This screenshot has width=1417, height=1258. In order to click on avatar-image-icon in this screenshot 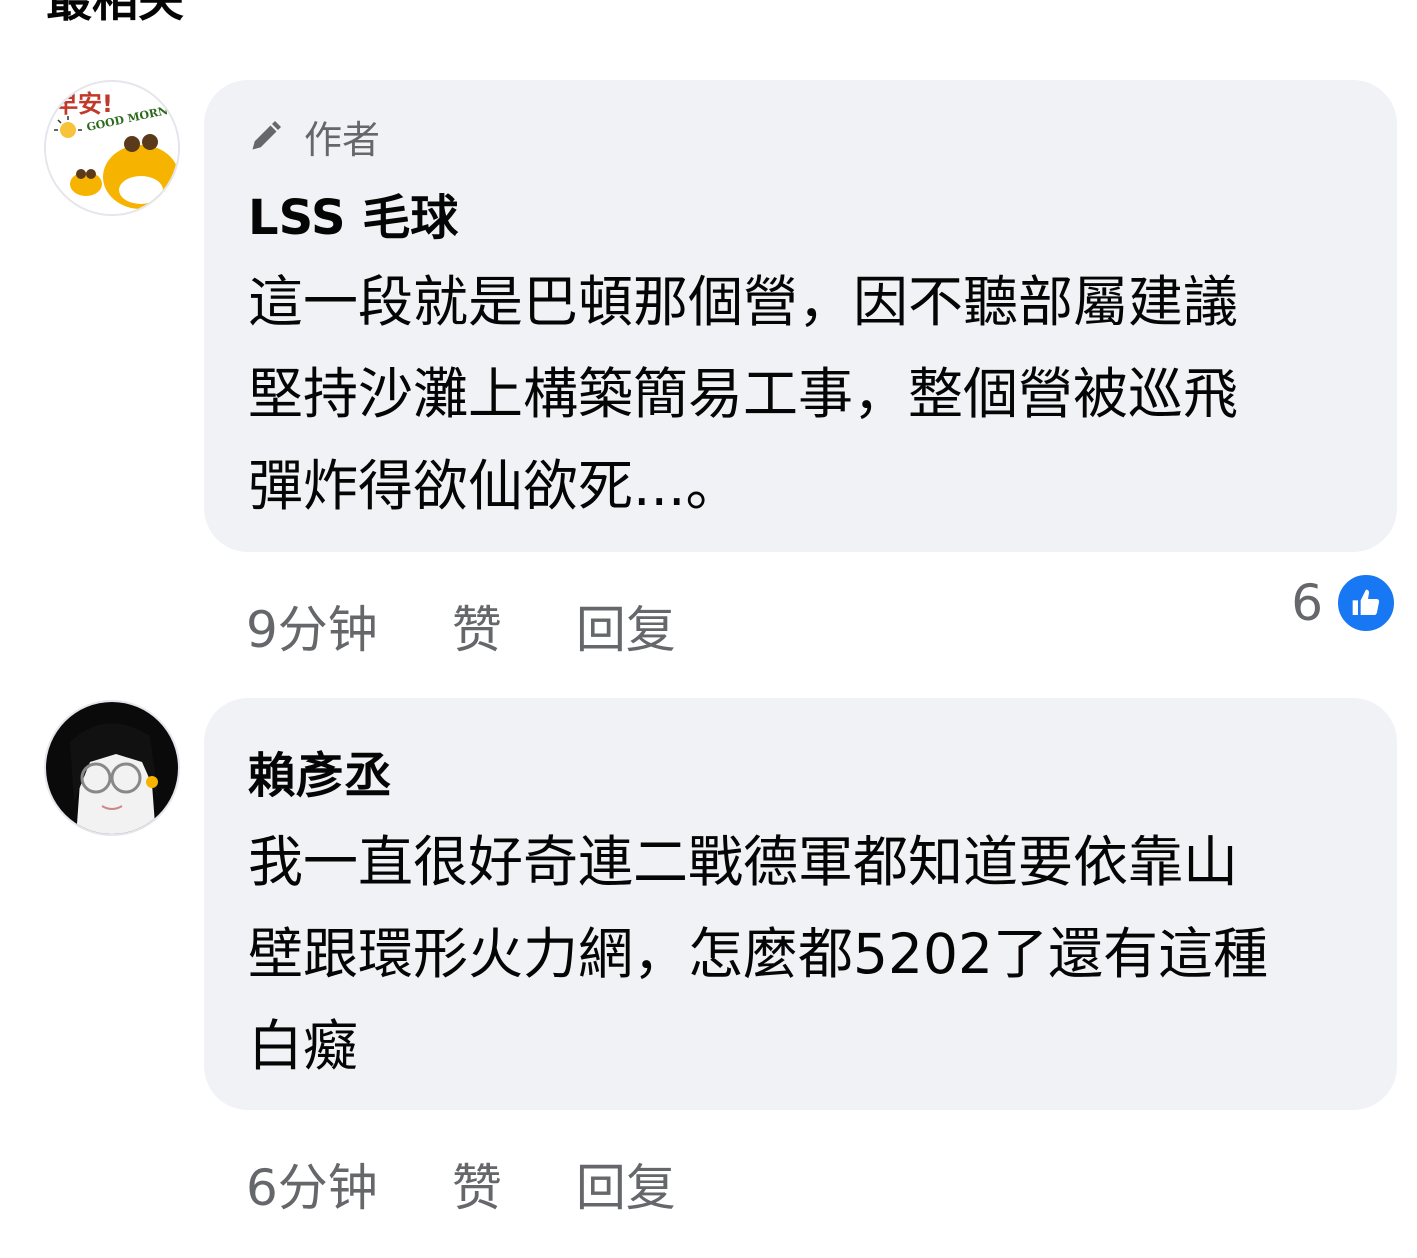, I will do `click(112, 768)`.